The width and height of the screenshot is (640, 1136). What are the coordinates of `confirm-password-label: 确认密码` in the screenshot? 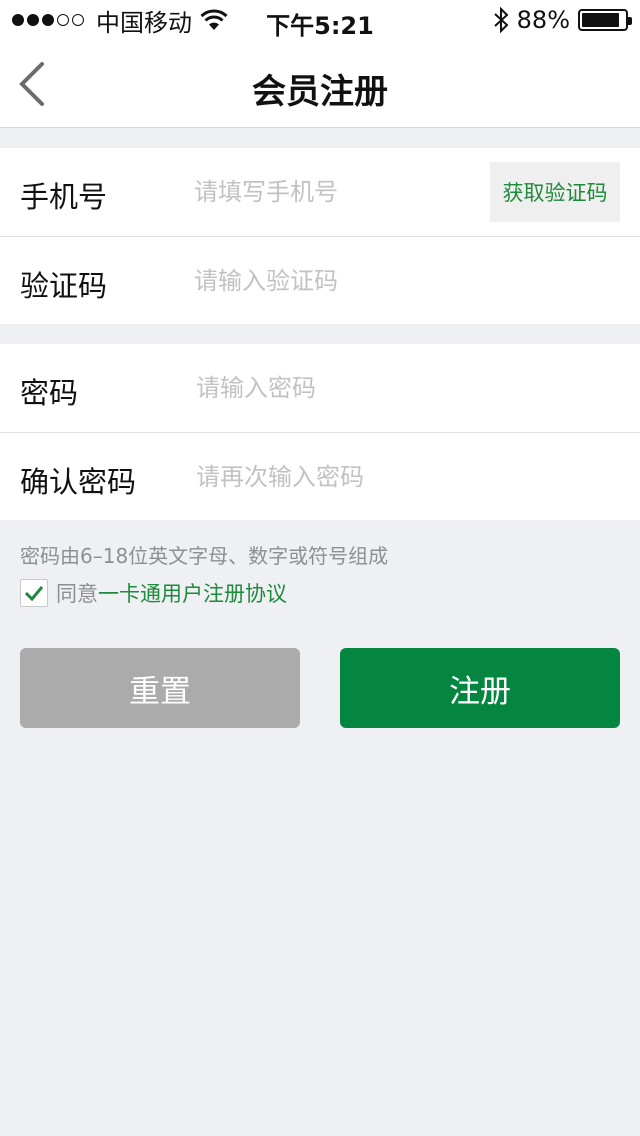 It's located at (78, 482).